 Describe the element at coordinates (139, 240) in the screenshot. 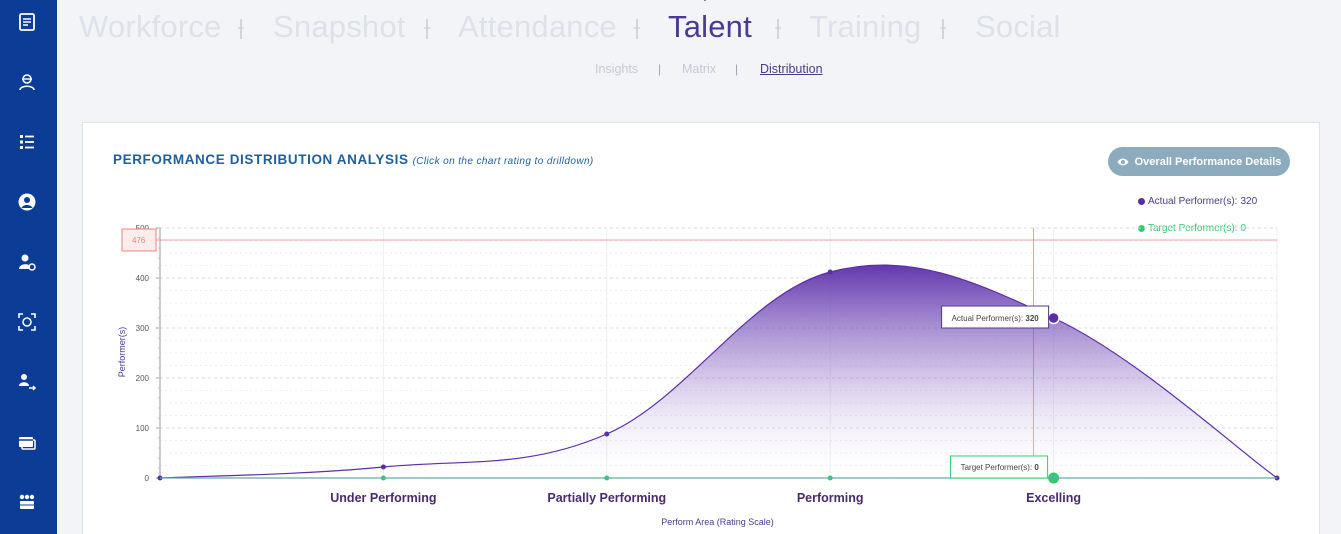

I see `reference-line-label: 476` at that location.